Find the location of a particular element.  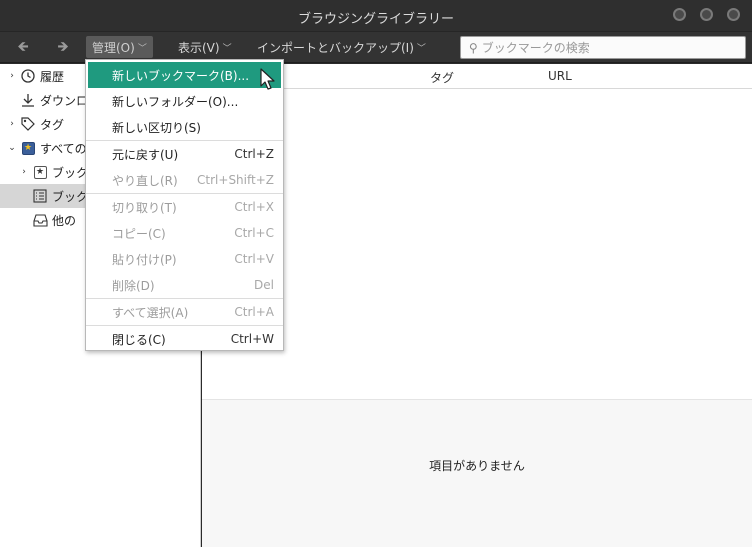

chevron-down-icon: ⌄ is located at coordinates (12, 148).